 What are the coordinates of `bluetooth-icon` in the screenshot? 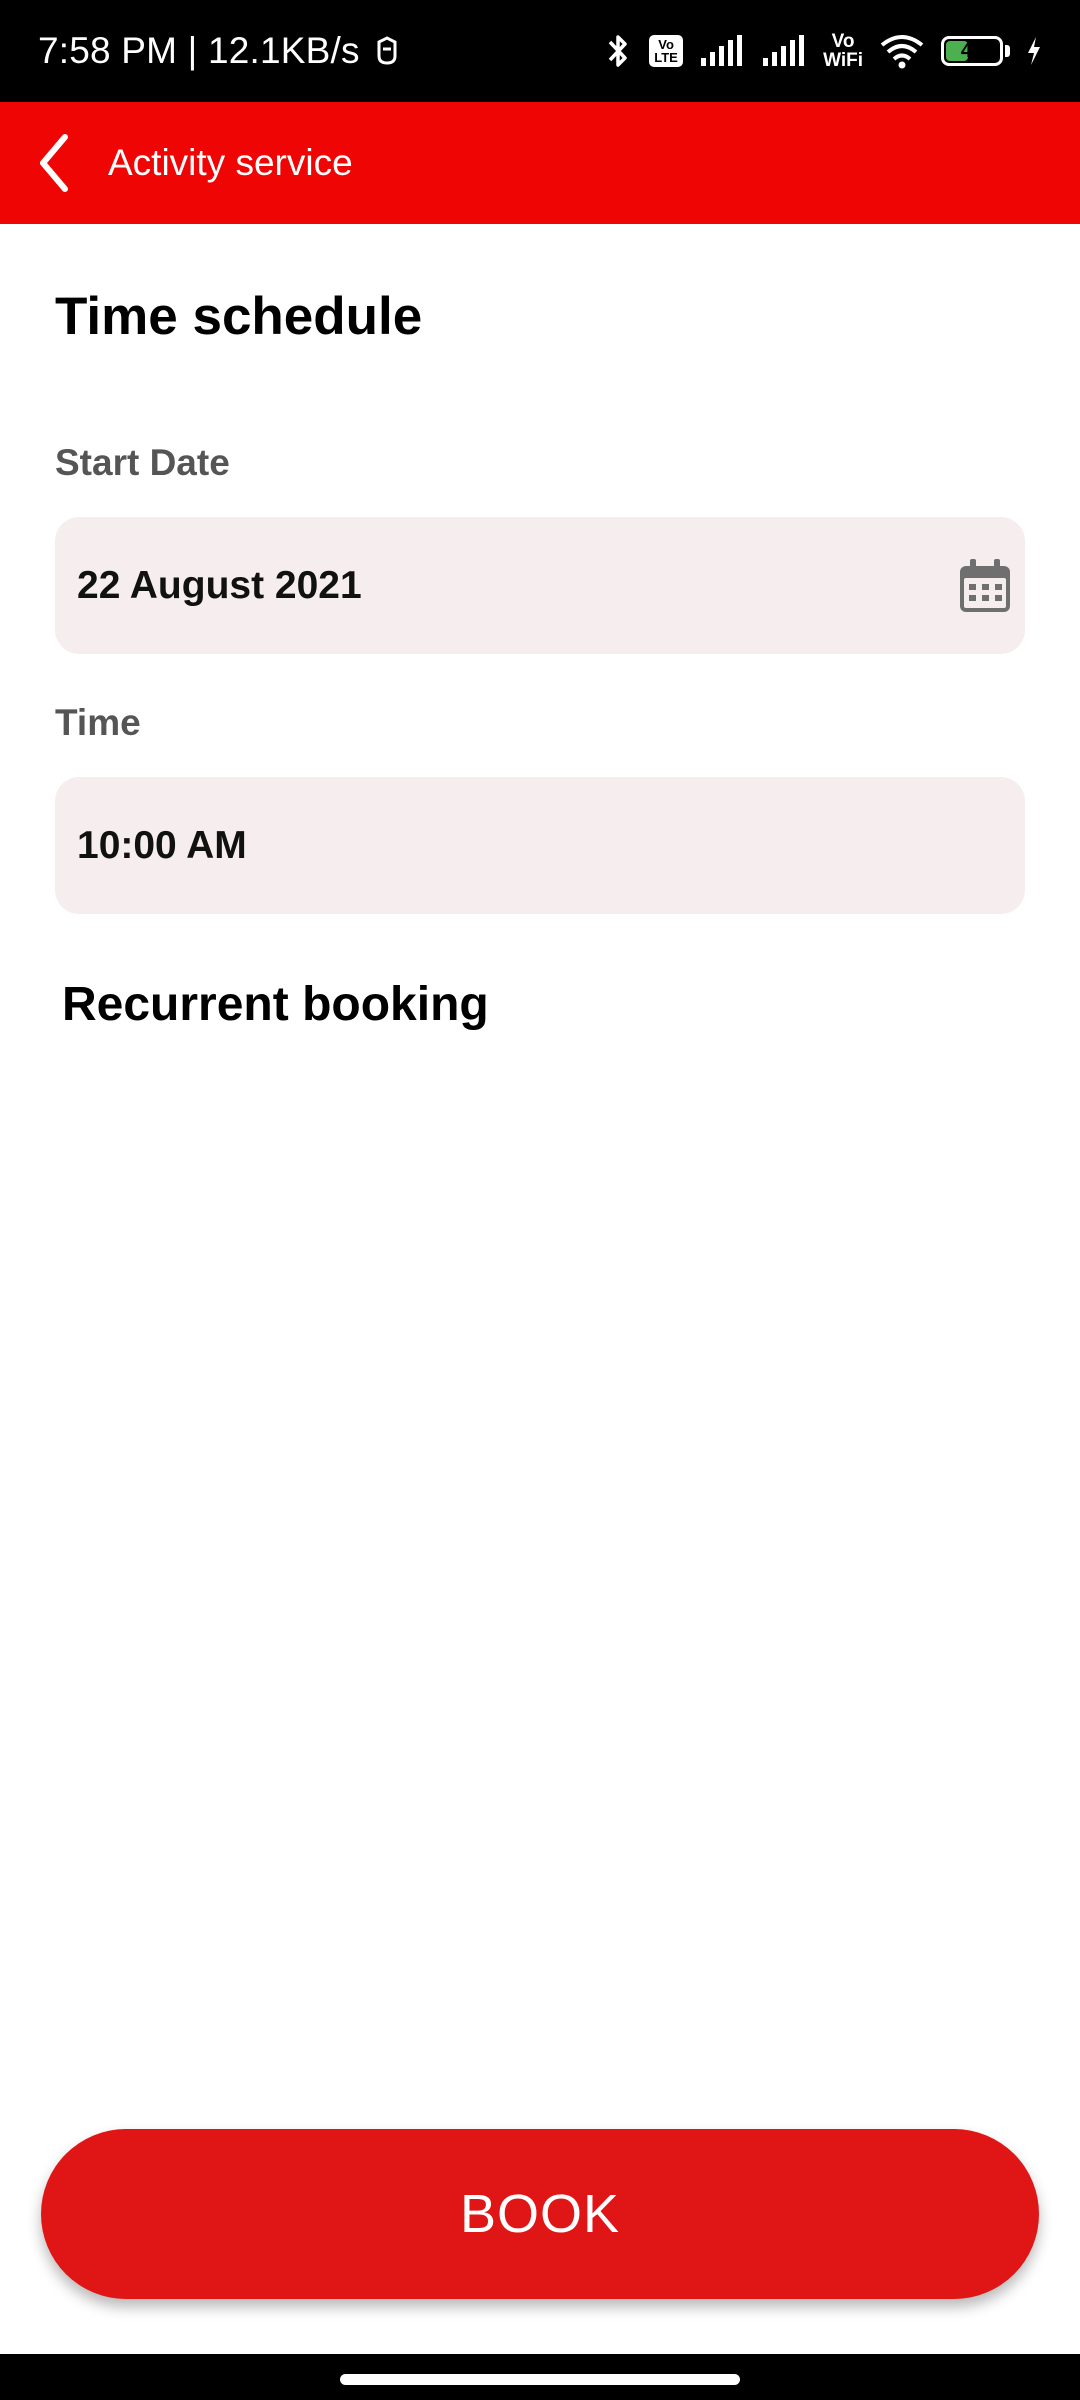 It's located at (618, 51).